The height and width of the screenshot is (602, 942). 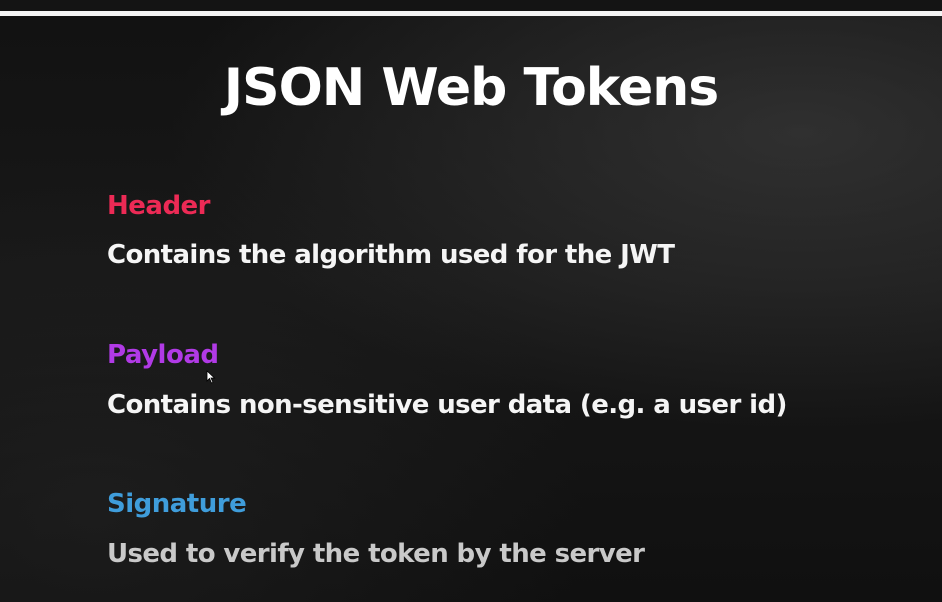 What do you see at coordinates (391, 255) in the screenshot?
I see `header-description: Contains the algorithm used for the JWT` at bounding box center [391, 255].